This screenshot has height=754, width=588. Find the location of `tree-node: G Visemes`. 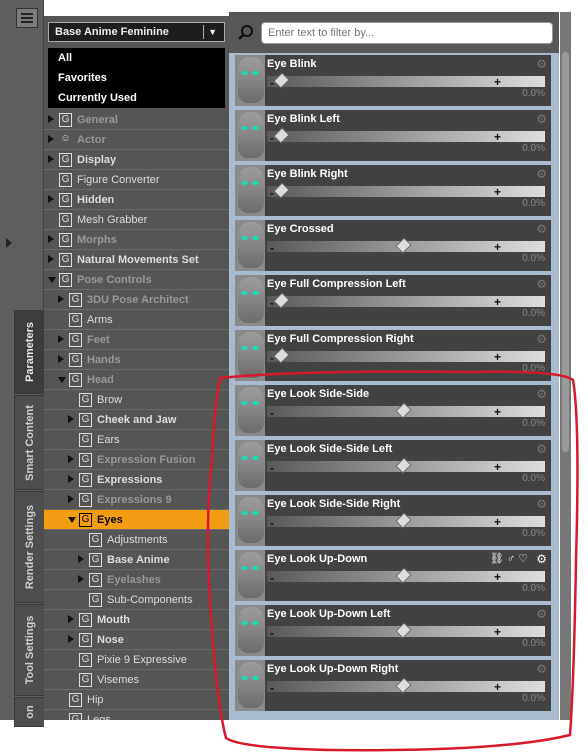

tree-node: G Visemes is located at coordinates (136, 680).